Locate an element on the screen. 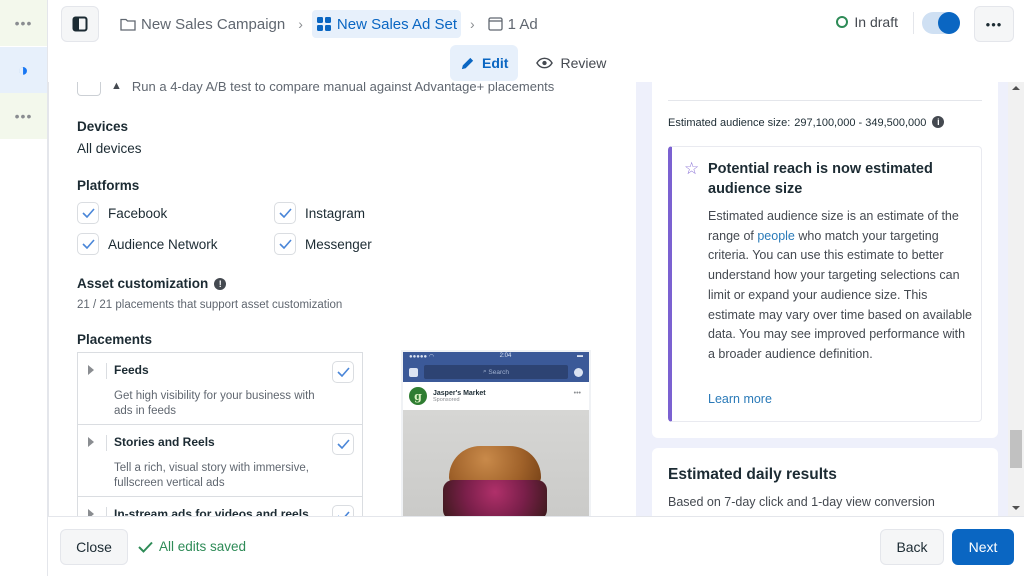 The height and width of the screenshot is (576, 1024). signal-icon: ●●●●● ◠ is located at coordinates (422, 357).